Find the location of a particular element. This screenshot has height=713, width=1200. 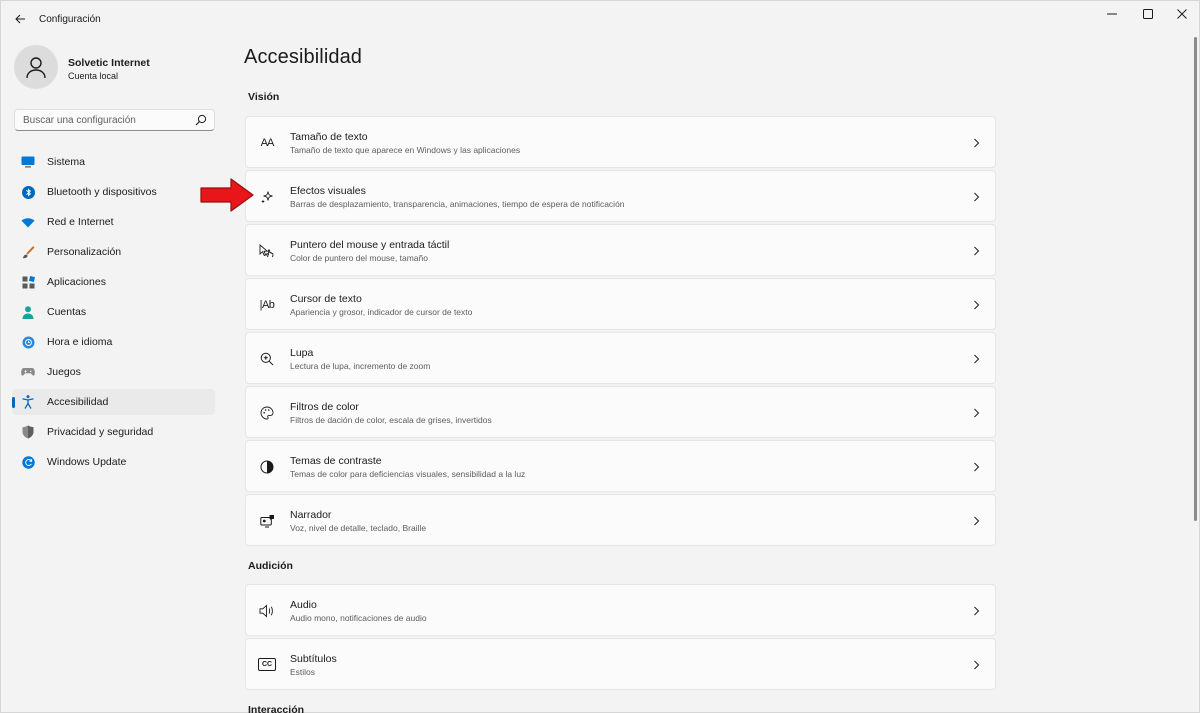

app-title: Configuración is located at coordinates (70, 19).